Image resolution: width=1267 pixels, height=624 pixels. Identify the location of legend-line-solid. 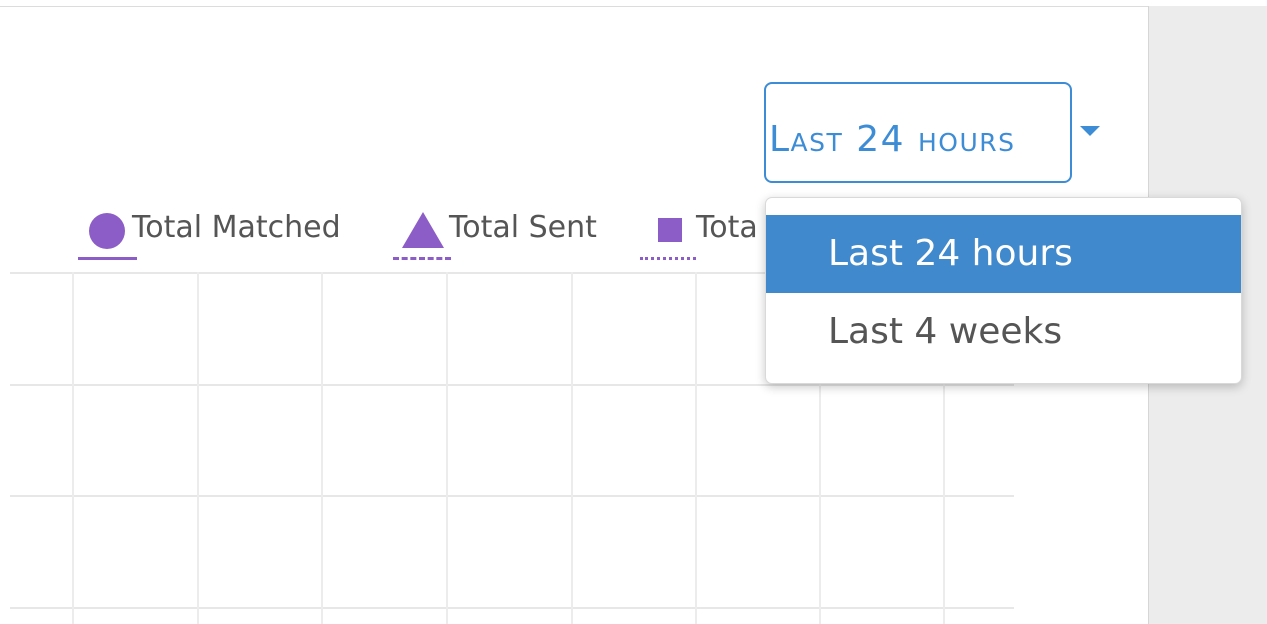
(107, 258).